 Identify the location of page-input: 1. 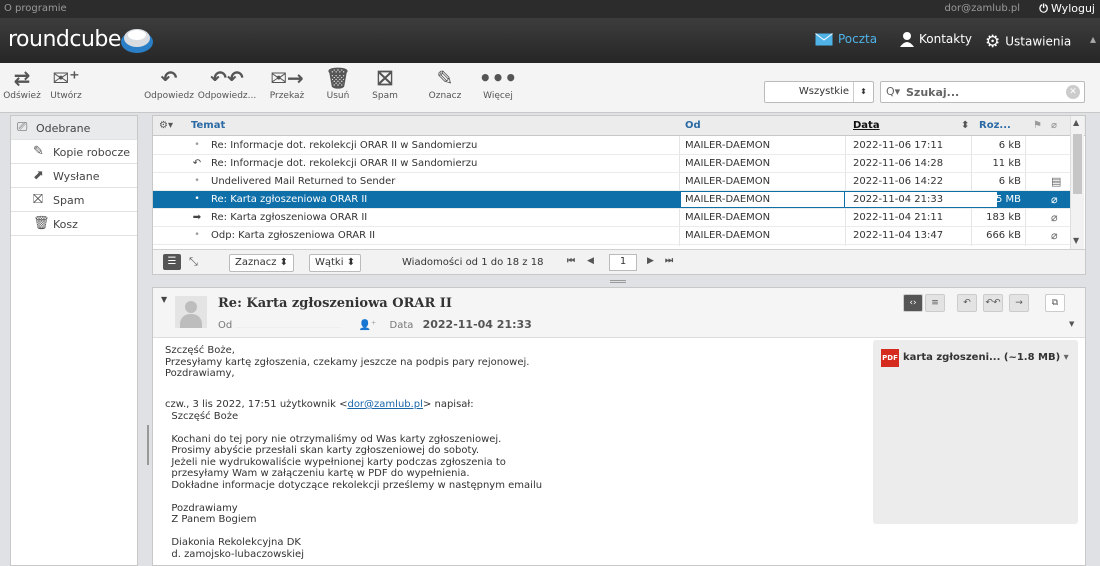
(623, 262).